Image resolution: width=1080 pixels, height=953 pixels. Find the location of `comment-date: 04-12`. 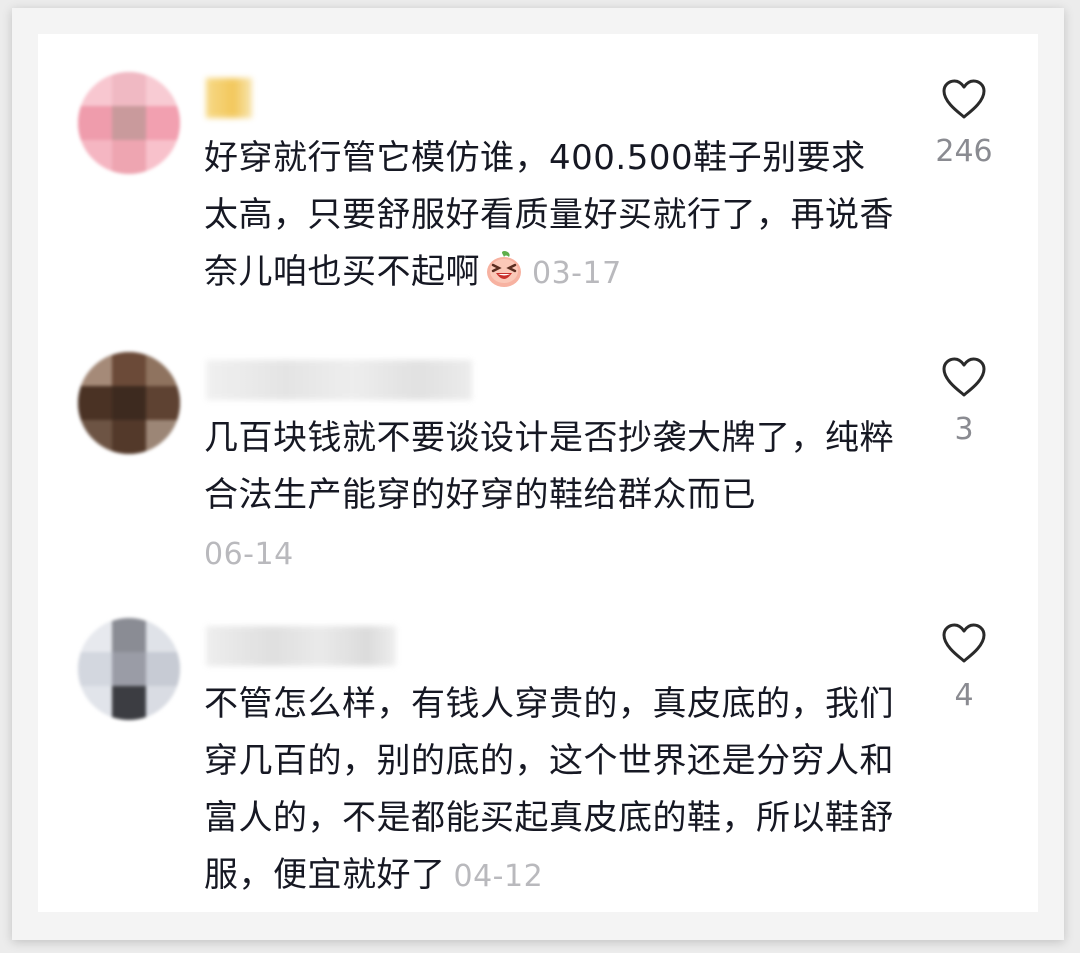

comment-date: 04-12 is located at coordinates (498, 876).